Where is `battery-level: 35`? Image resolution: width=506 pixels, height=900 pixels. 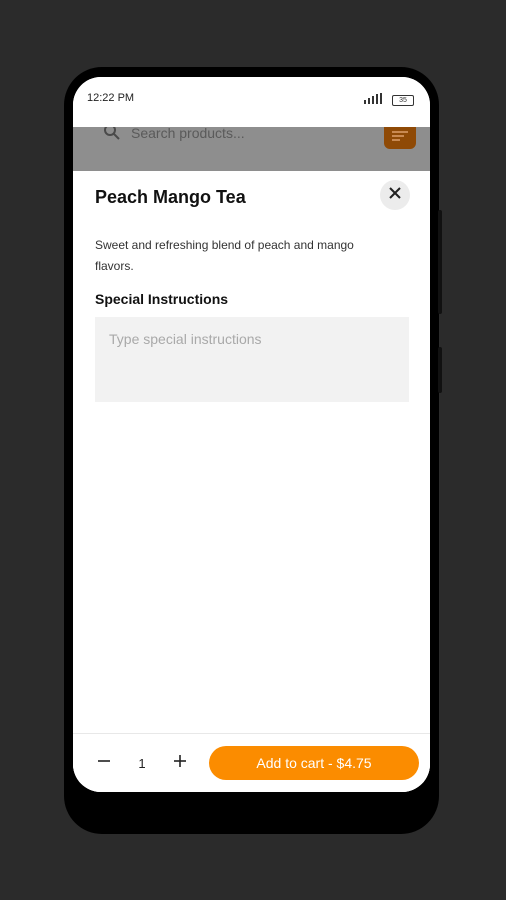 battery-level: 35 is located at coordinates (403, 100).